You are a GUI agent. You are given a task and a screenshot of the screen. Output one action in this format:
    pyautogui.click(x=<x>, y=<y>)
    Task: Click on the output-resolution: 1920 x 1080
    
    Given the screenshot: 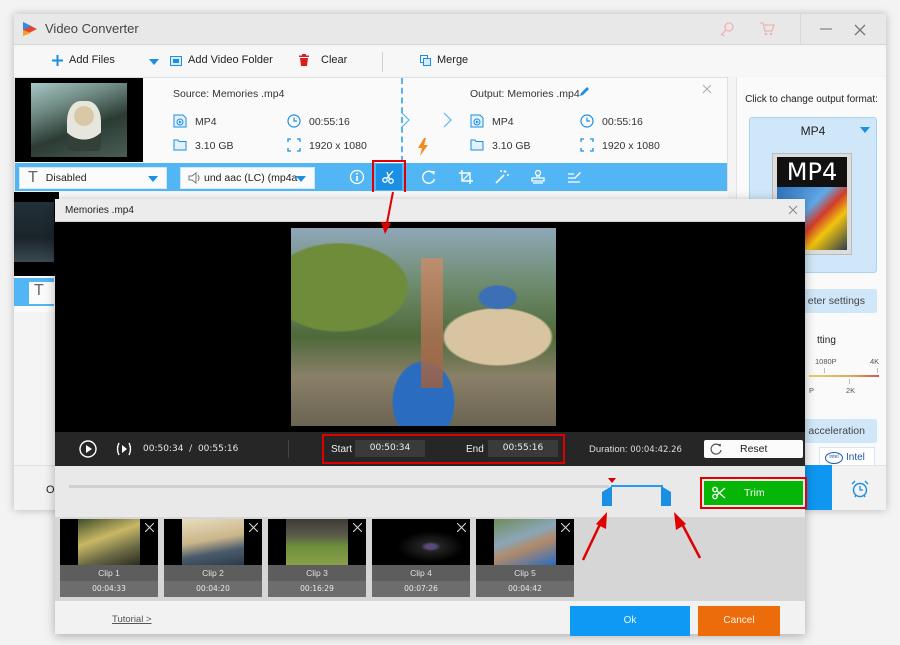 What is the action you would take?
    pyautogui.click(x=631, y=146)
    